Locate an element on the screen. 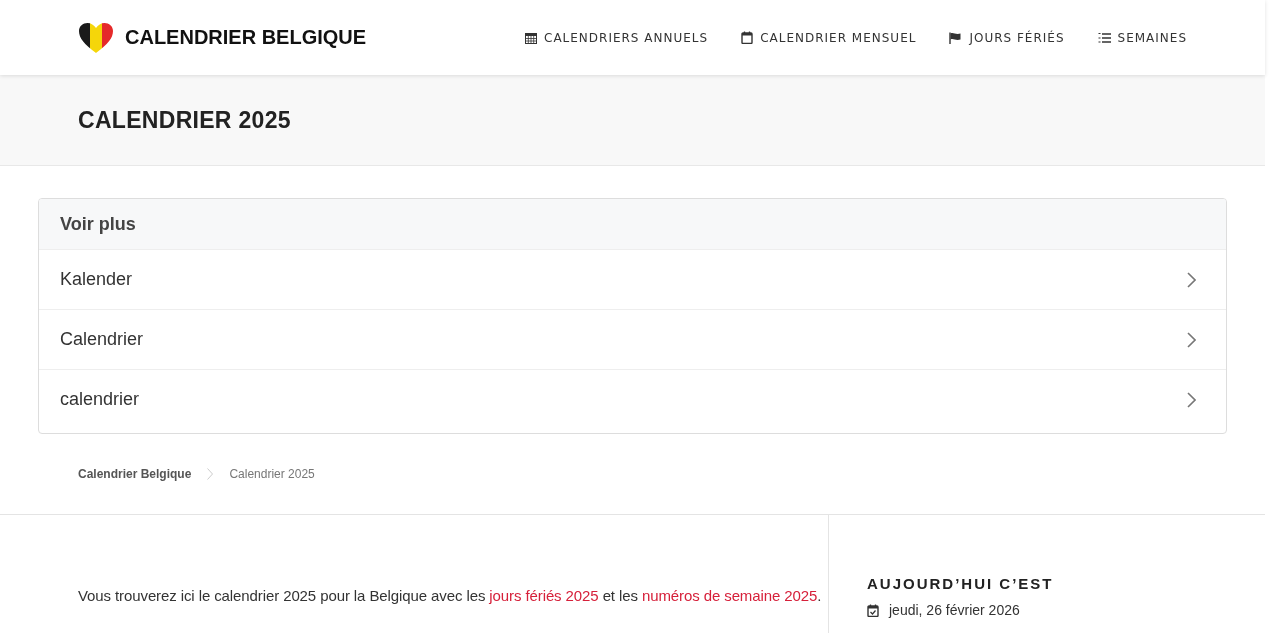 The image size is (1280, 633). sidebar-heading: AUJOURD’HUI C’EST is located at coordinates (960, 583).